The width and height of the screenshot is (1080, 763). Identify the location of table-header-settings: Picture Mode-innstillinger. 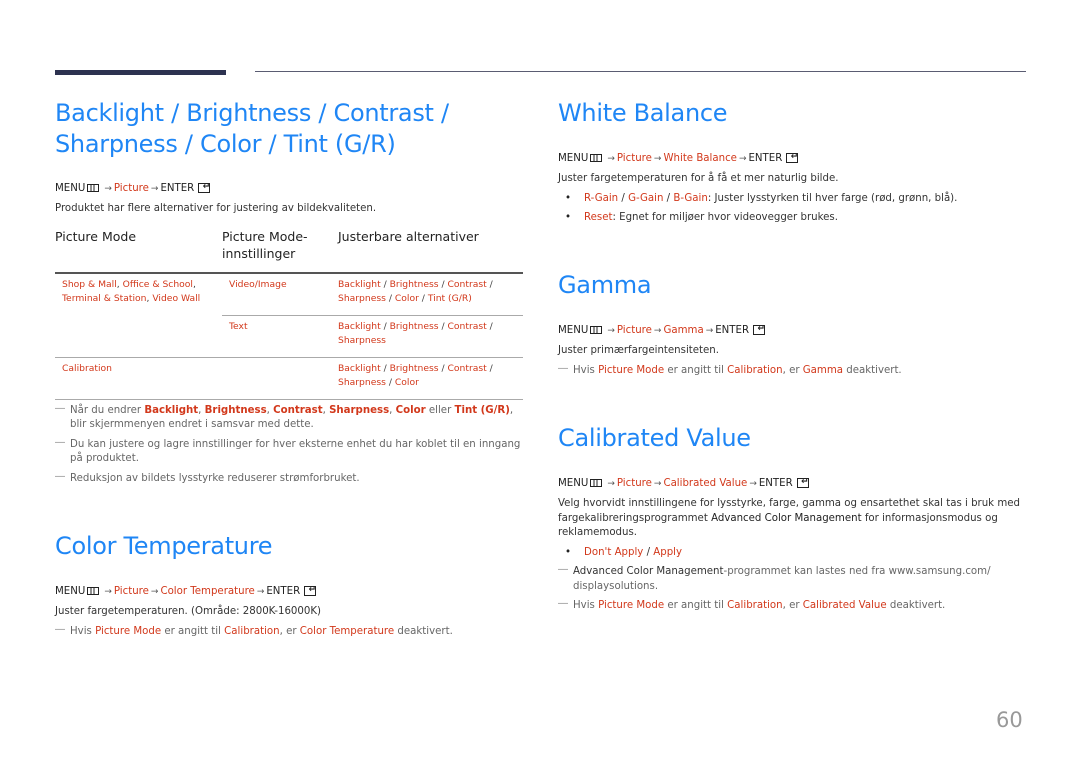
(280, 250).